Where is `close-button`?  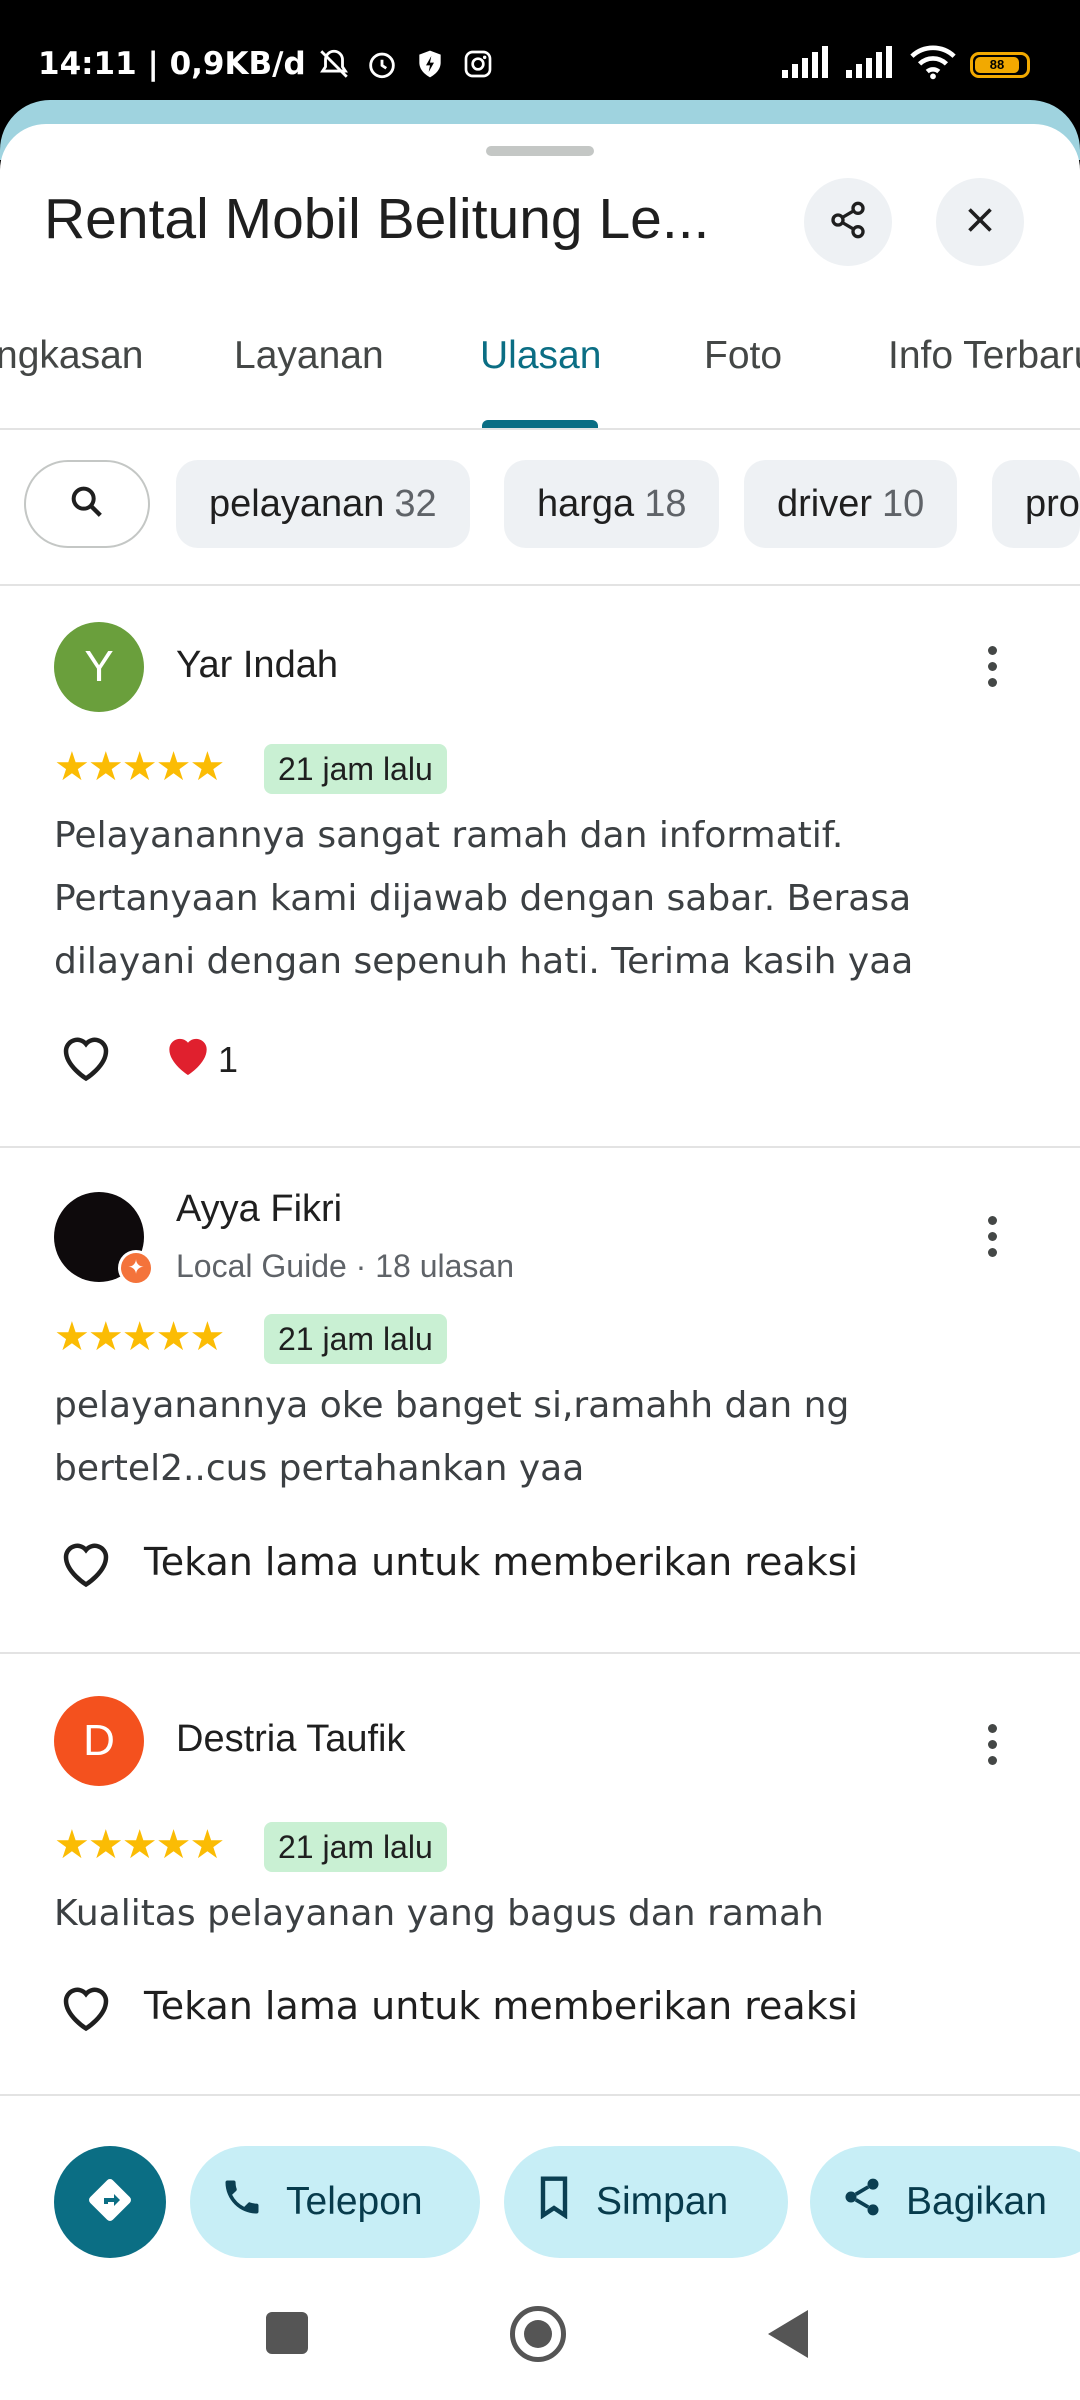
close-button is located at coordinates (980, 222).